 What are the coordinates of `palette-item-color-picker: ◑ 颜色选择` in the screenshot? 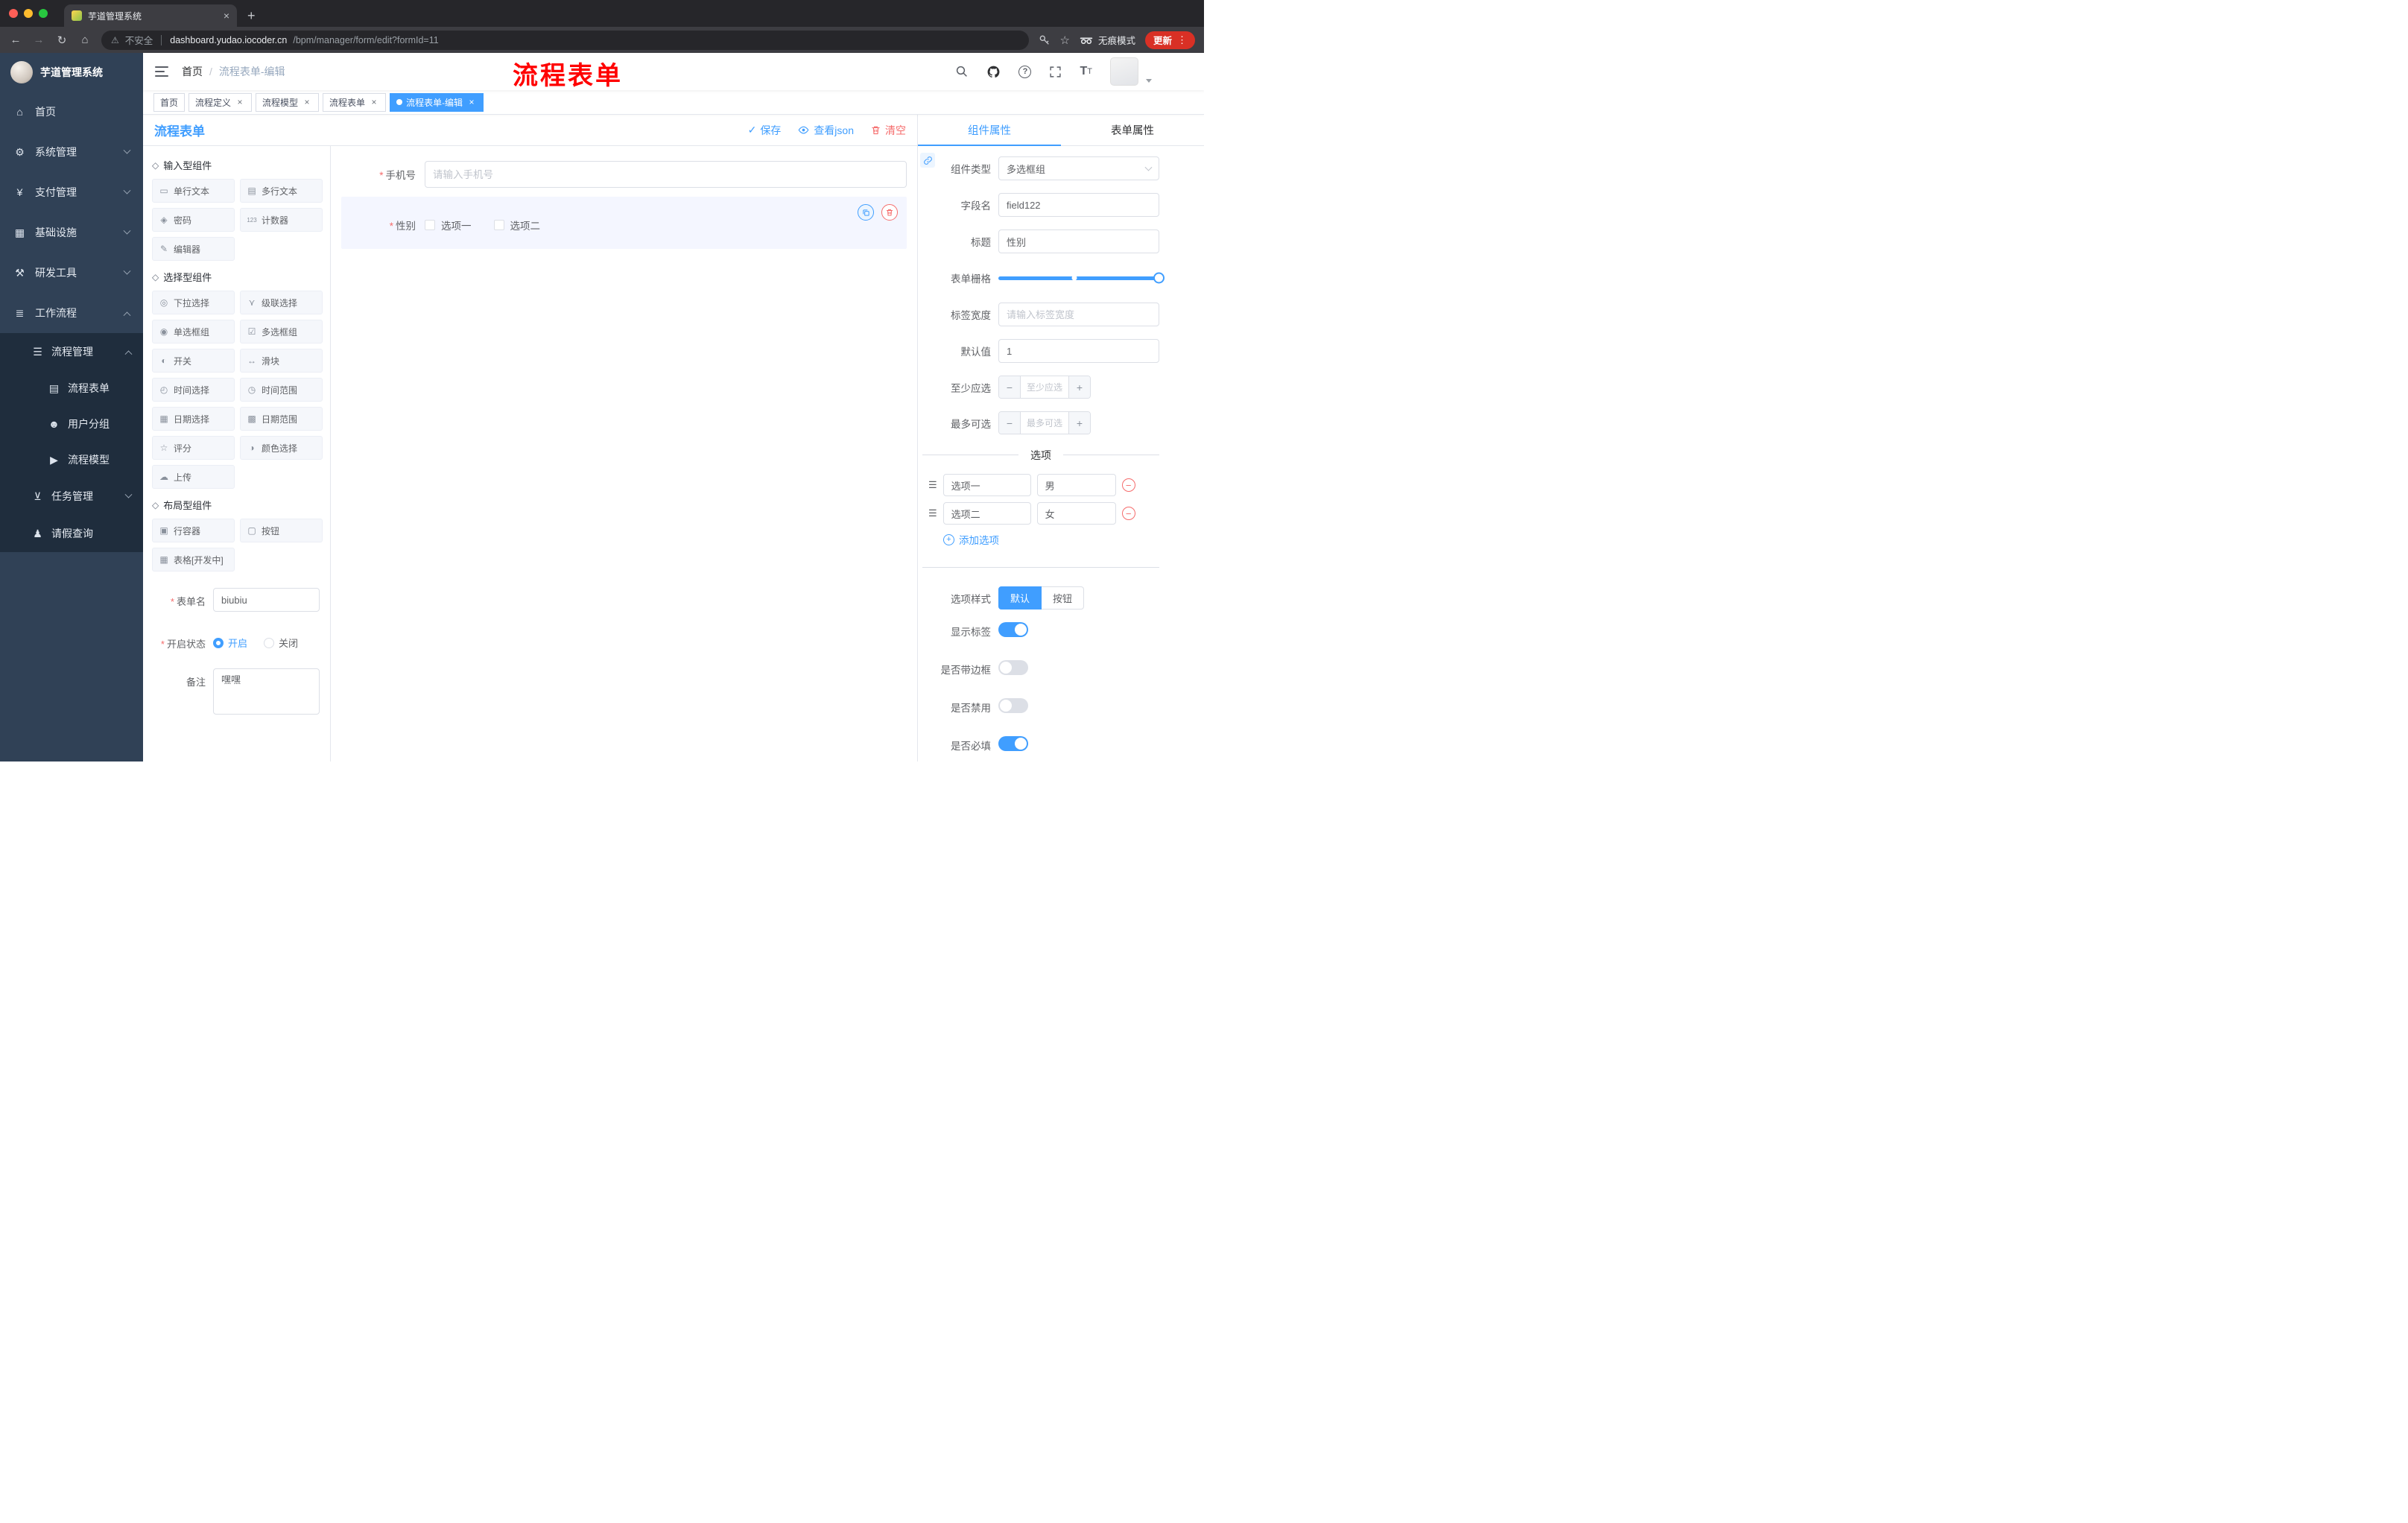 It's located at (281, 448).